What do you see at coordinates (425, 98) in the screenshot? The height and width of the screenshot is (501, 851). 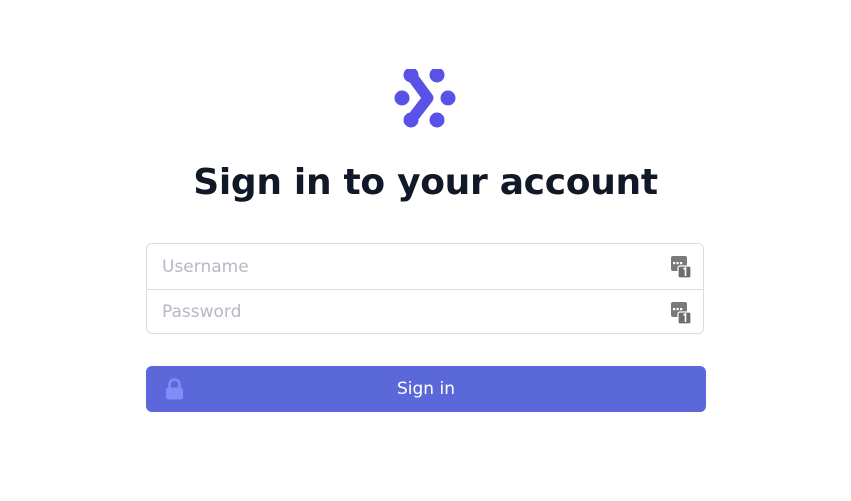 I see `brand-logo-icon` at bounding box center [425, 98].